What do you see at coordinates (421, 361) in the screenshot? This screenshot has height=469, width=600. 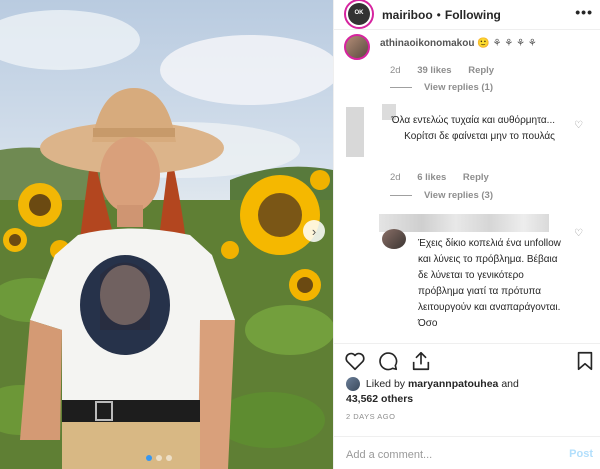 I see `share-icon` at bounding box center [421, 361].